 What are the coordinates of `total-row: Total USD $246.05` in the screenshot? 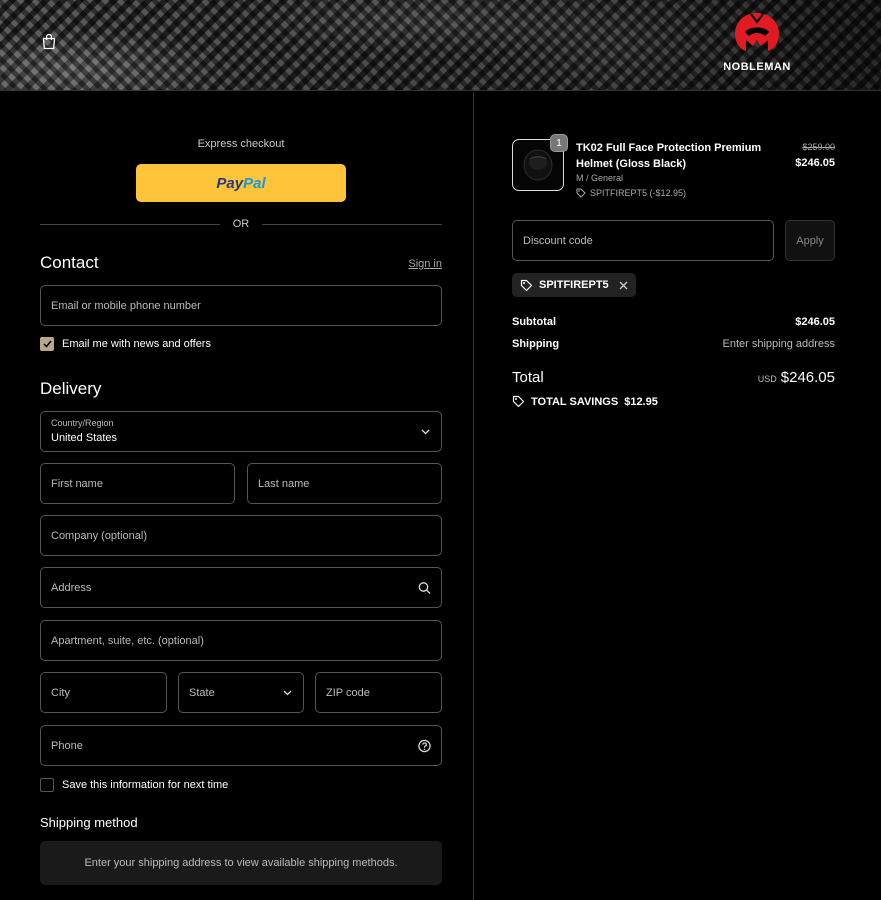 It's located at (673, 377).